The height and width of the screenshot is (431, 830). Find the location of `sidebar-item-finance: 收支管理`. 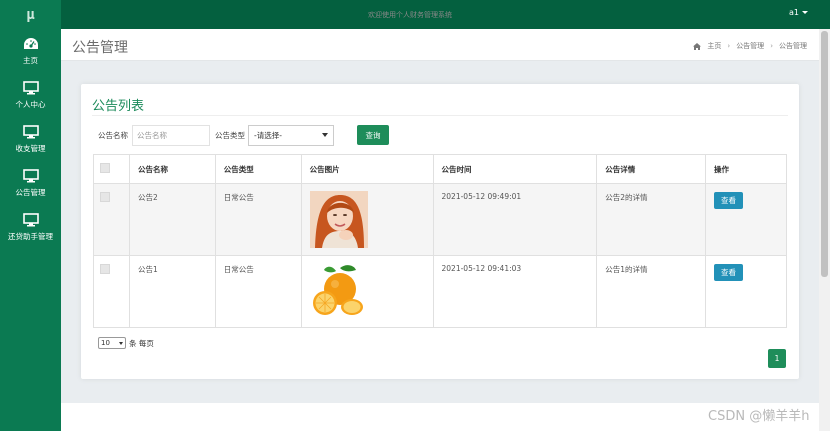

sidebar-item-finance: 收支管理 is located at coordinates (30, 139).